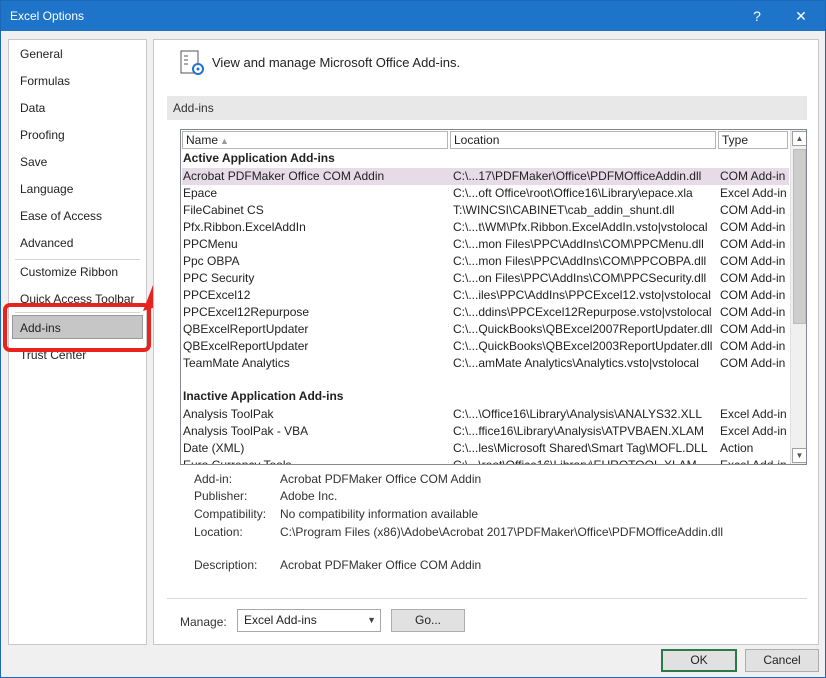 This screenshot has width=826, height=678. I want to click on group-header-active: Active Application Add-ins, so click(259, 158).